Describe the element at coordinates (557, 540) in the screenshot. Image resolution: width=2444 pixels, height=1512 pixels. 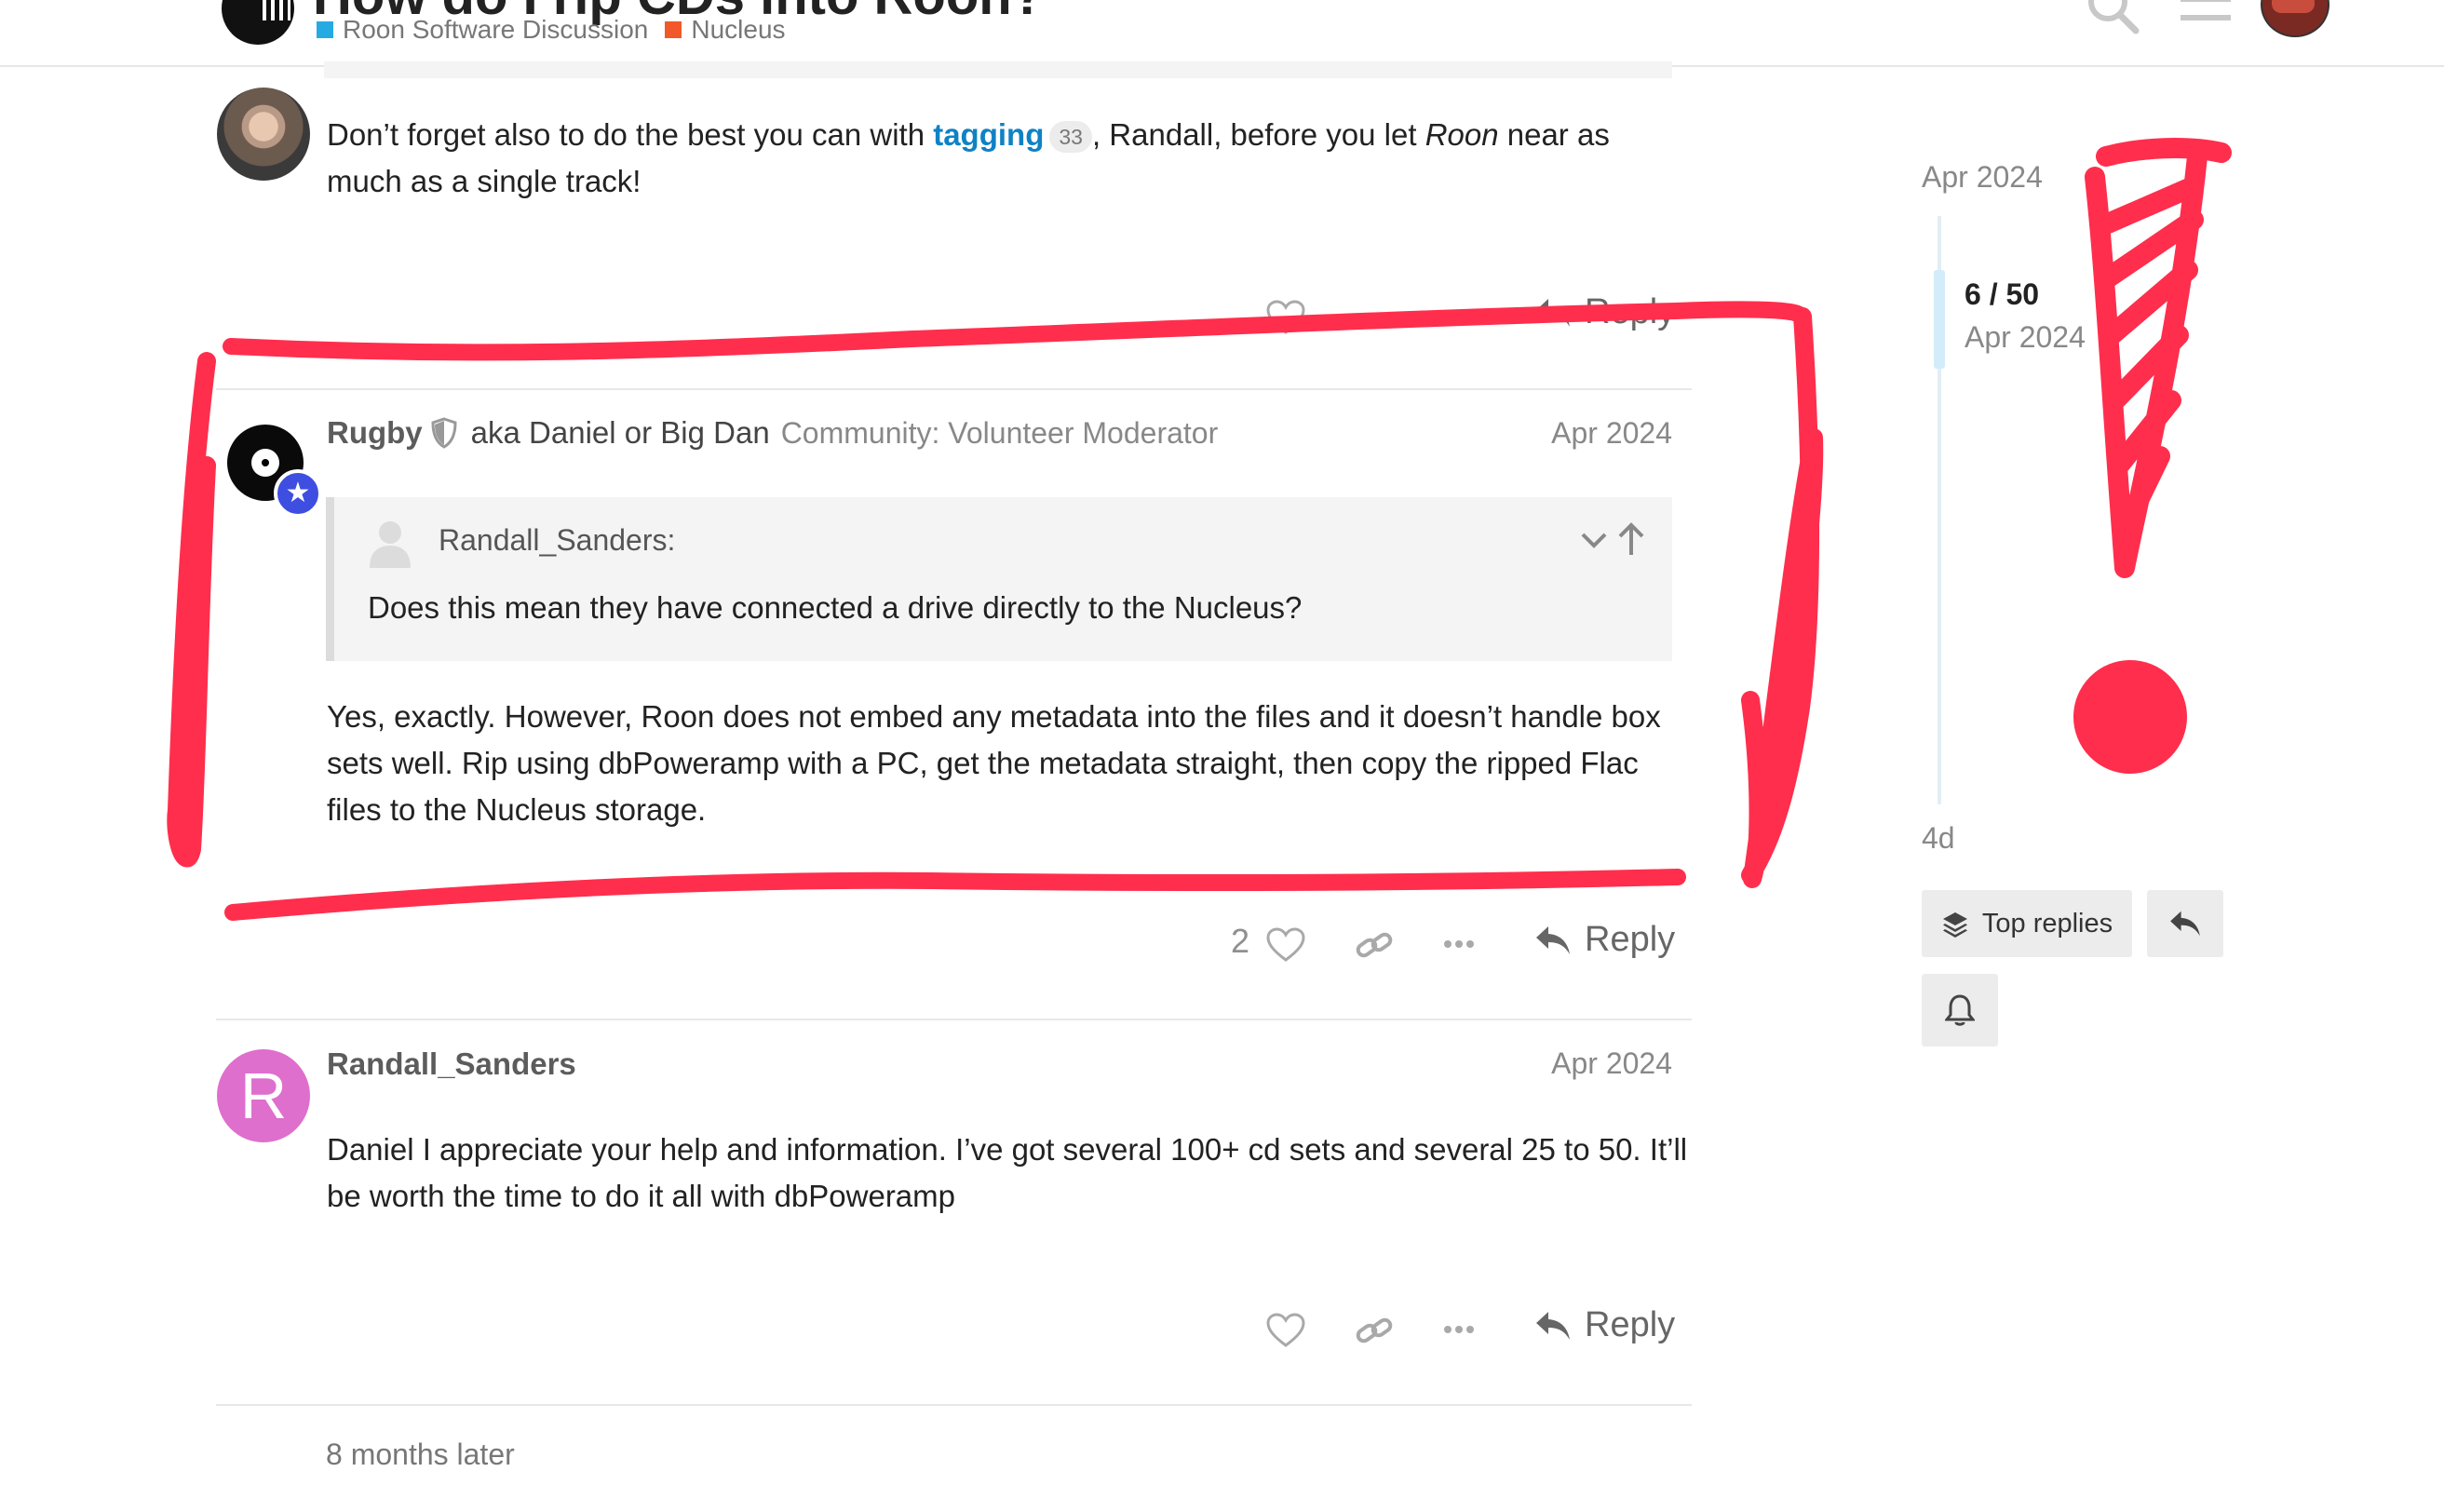
I see `quote-username: Randall_Sanders:` at that location.